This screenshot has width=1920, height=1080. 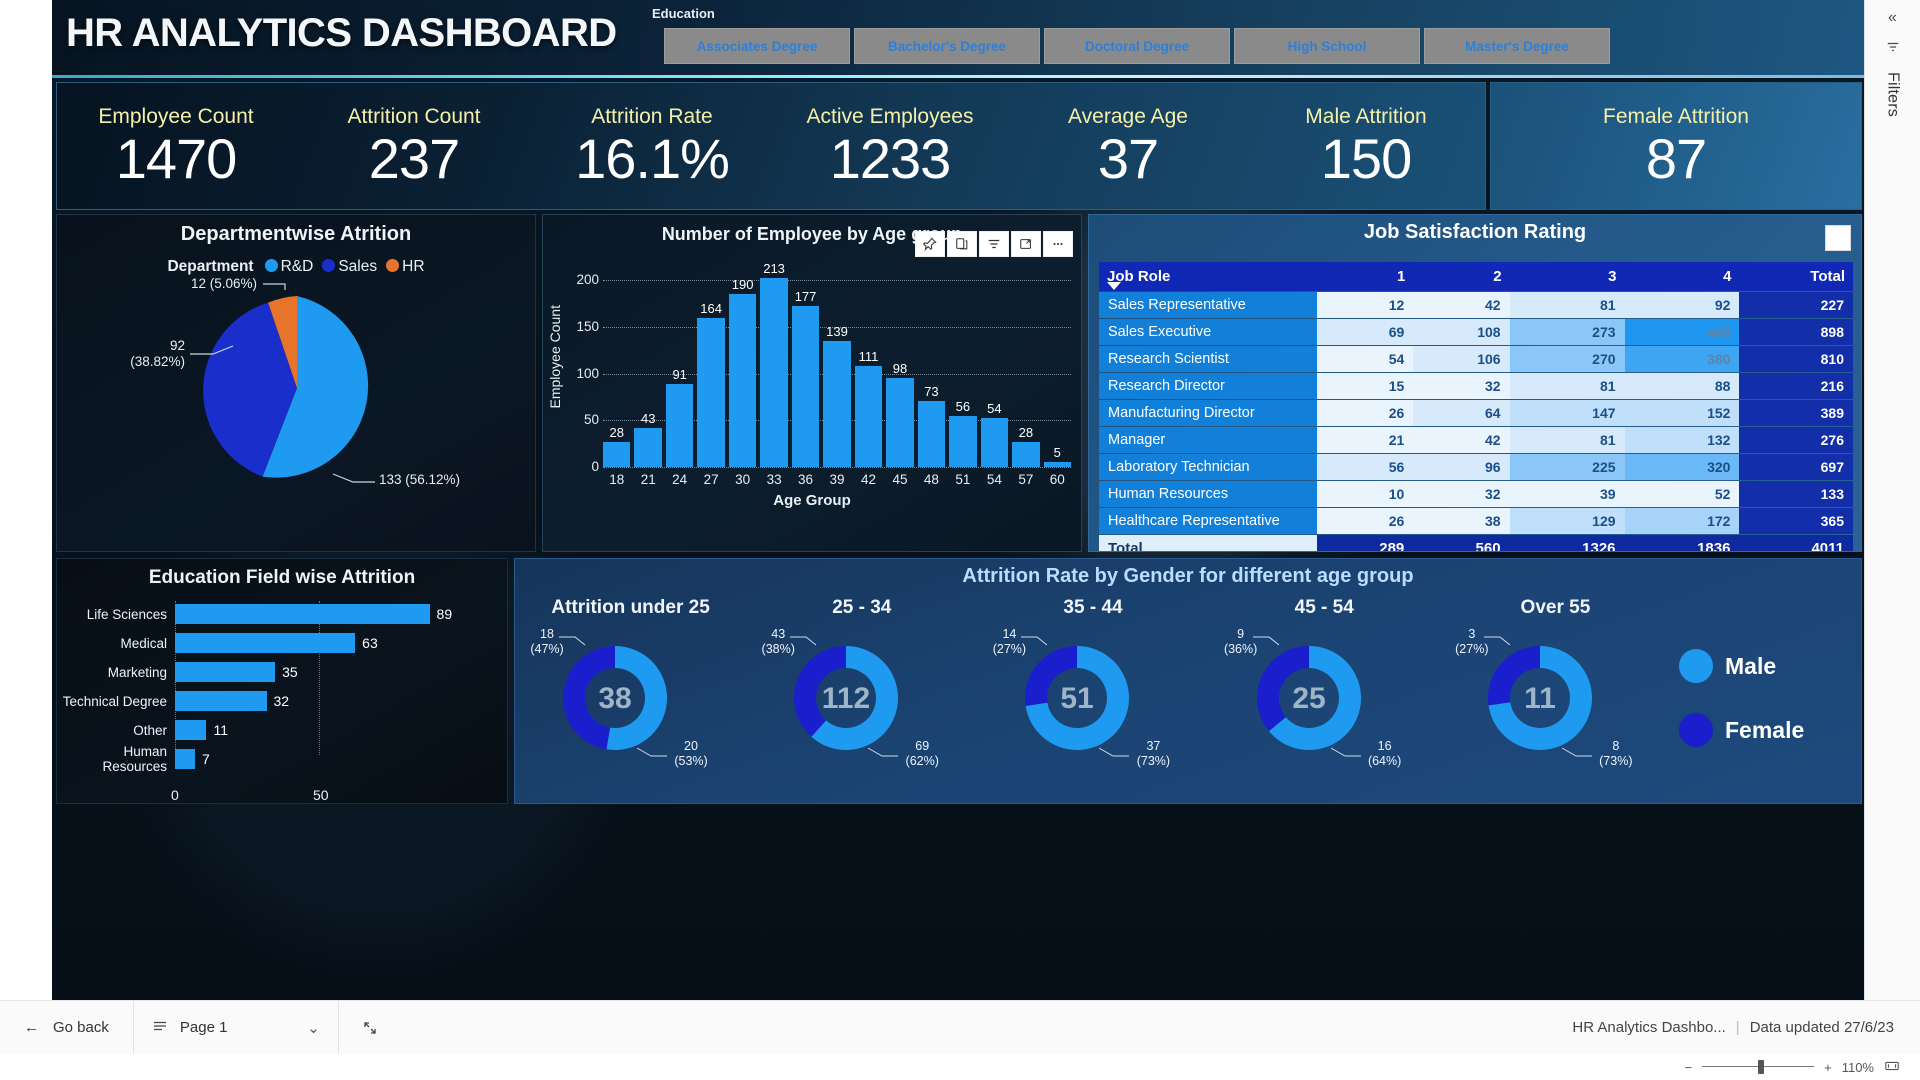 I want to click on column-bar: 190, so click(x=742, y=364).